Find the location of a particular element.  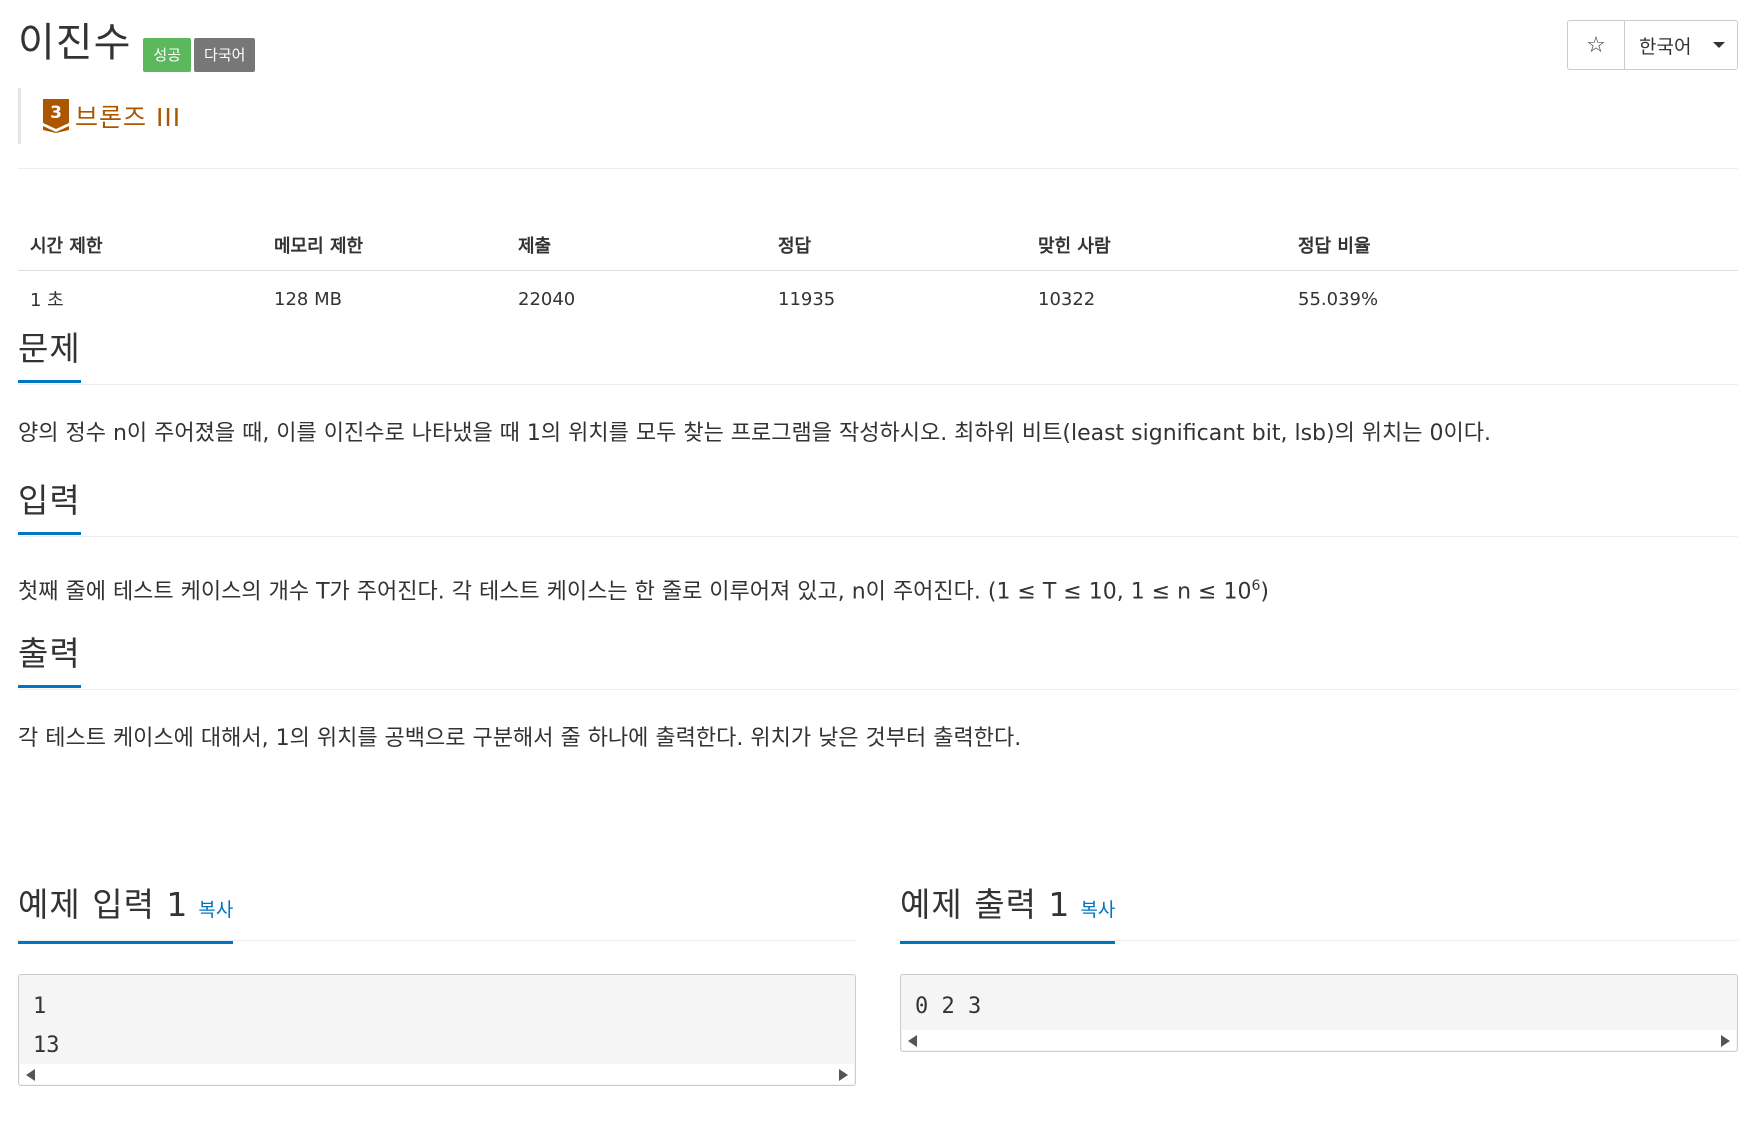

header-accepted: 정답 is located at coordinates (896, 245).